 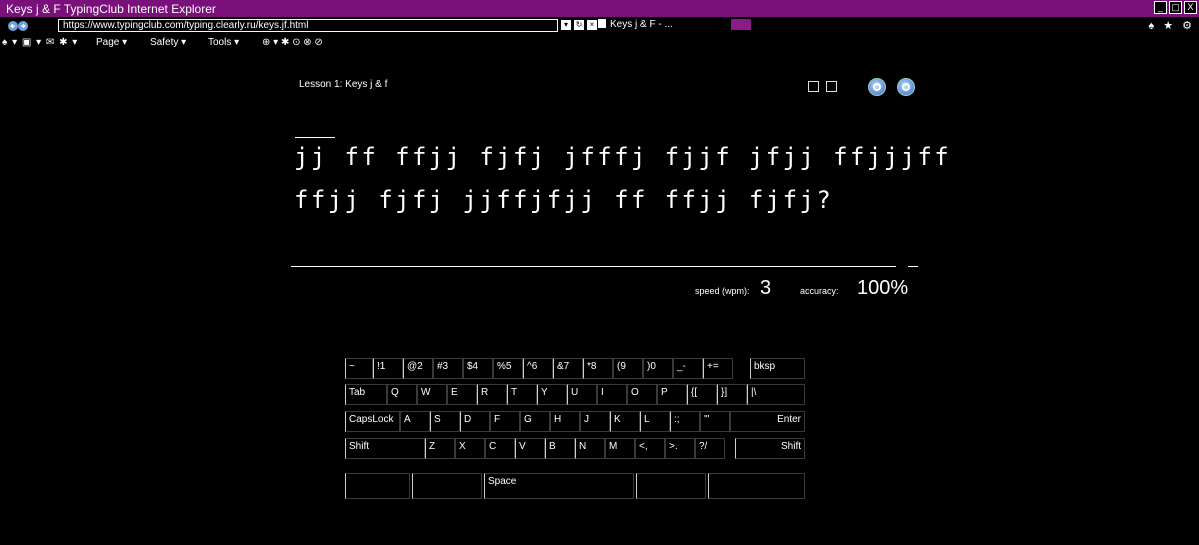 I want to click on key-y: Y, so click(x=552, y=394).